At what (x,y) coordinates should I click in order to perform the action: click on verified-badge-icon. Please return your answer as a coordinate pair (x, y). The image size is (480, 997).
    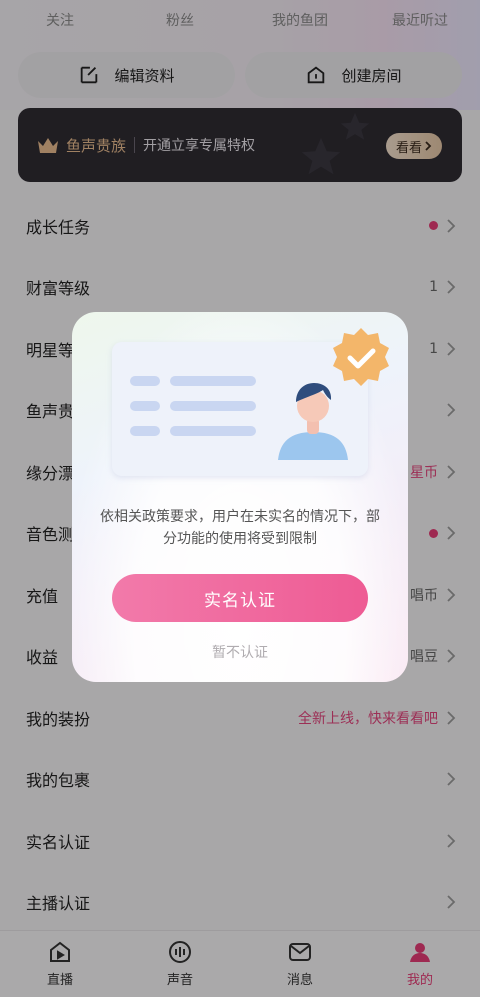
    Looking at the image, I should click on (361, 357).